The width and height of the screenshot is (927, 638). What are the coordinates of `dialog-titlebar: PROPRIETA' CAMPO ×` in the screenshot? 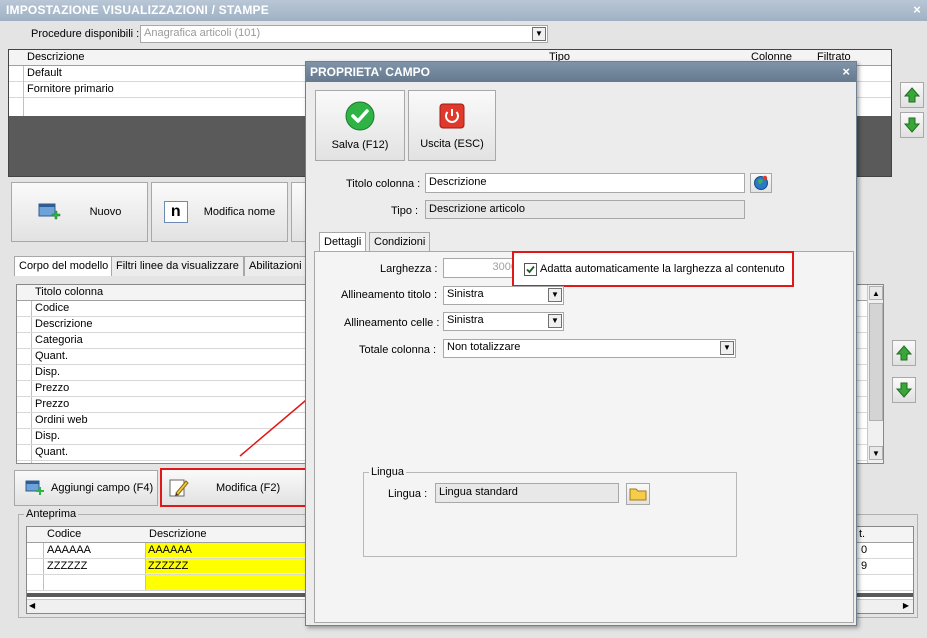 It's located at (581, 72).